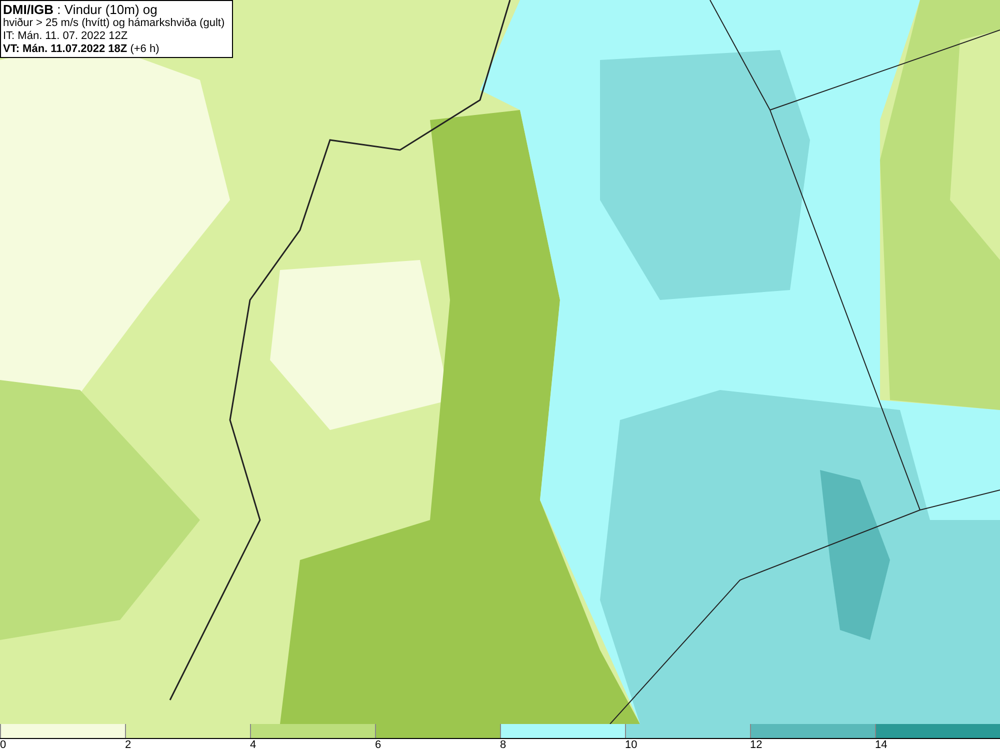 The height and width of the screenshot is (753, 1000). I want to click on map-title: DMI/IGB : Vindur (10m) og, so click(80, 9).